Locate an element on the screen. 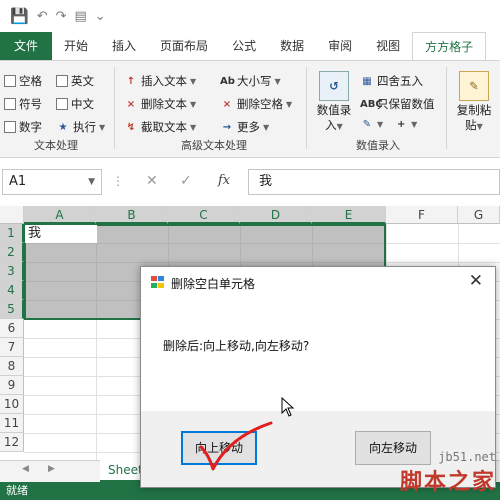 The image size is (500, 500). checkbox-chinese: 中文 is located at coordinates (75, 104).